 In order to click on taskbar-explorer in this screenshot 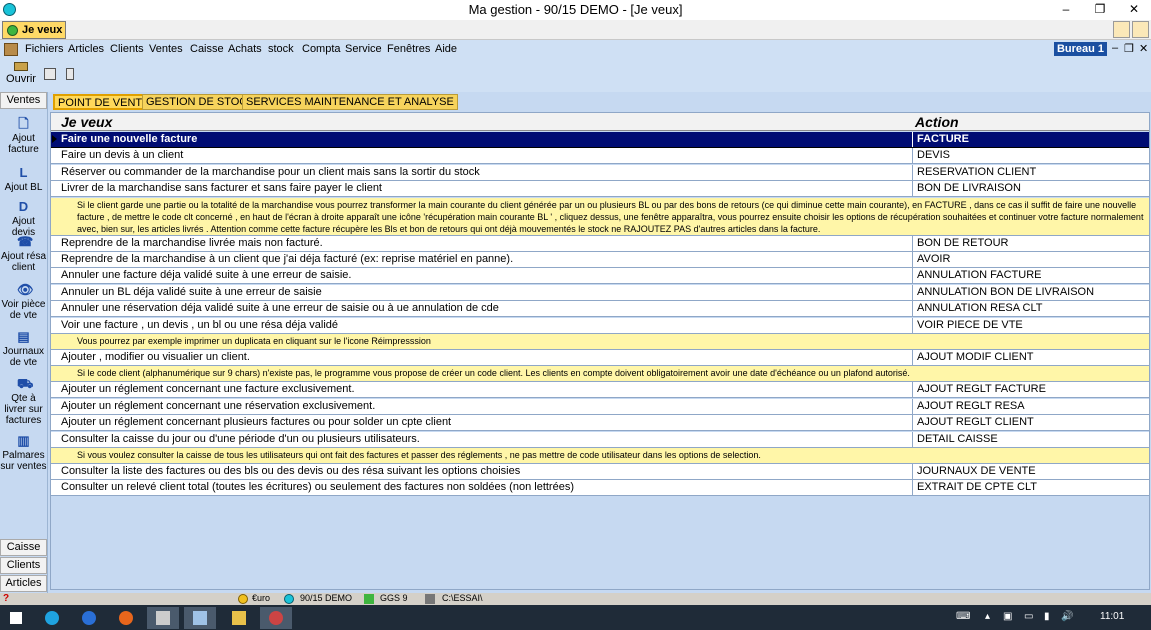, I will do `click(239, 618)`.